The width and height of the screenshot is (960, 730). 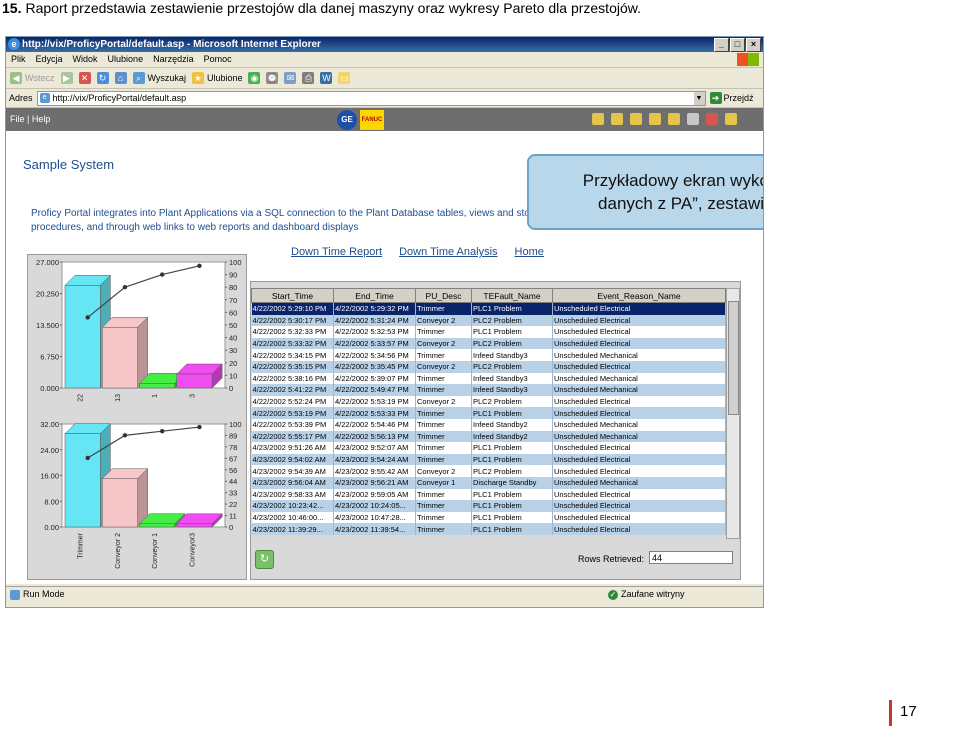 What do you see at coordinates (32, 78) in the screenshot?
I see `back-button: ◀ Wstecz` at bounding box center [32, 78].